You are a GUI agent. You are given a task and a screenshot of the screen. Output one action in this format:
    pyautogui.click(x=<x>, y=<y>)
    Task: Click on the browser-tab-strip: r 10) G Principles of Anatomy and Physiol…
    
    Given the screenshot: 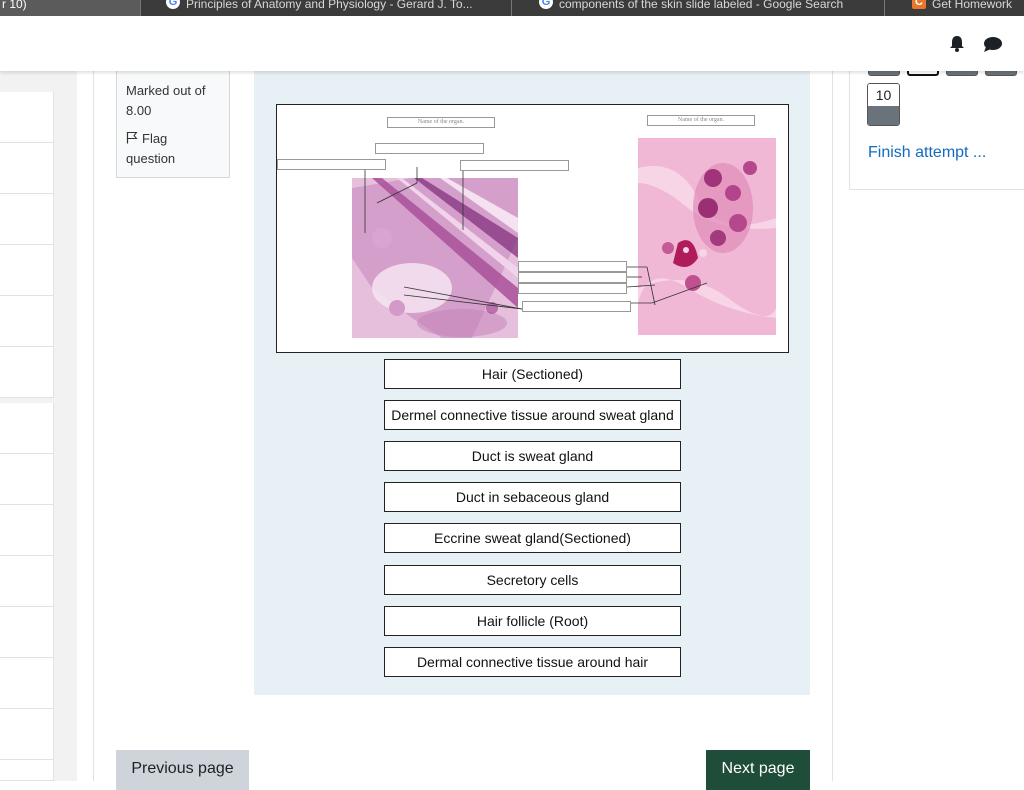 What is the action you would take?
    pyautogui.click(x=512, y=8)
    